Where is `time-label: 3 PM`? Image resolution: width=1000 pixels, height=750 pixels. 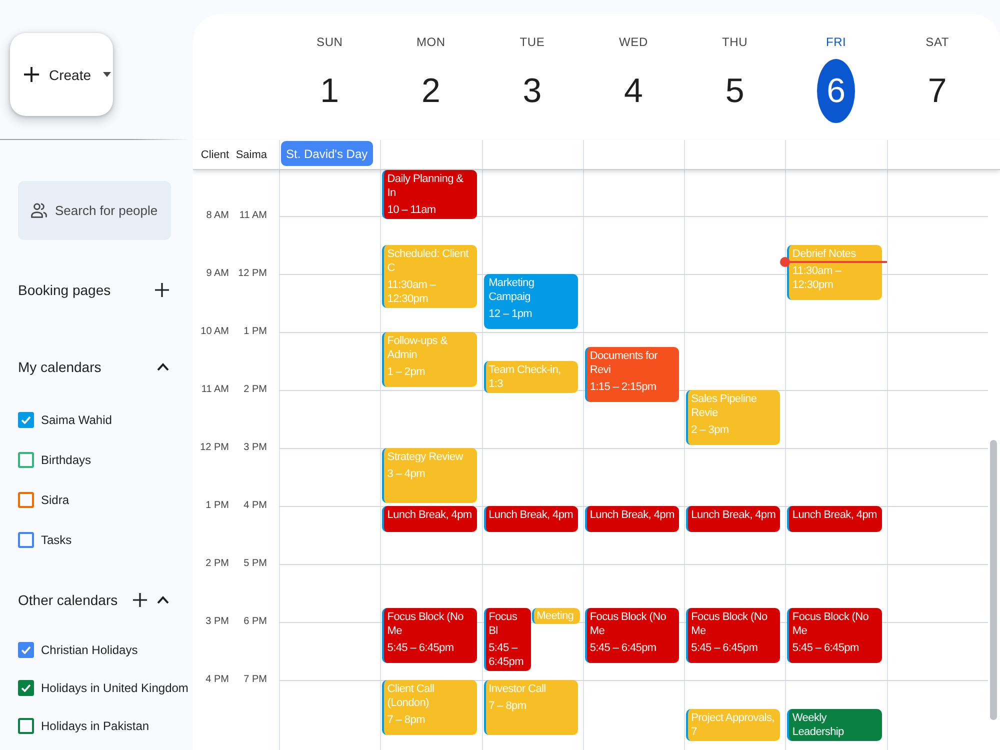
time-label: 3 PM is located at coordinates (255, 448).